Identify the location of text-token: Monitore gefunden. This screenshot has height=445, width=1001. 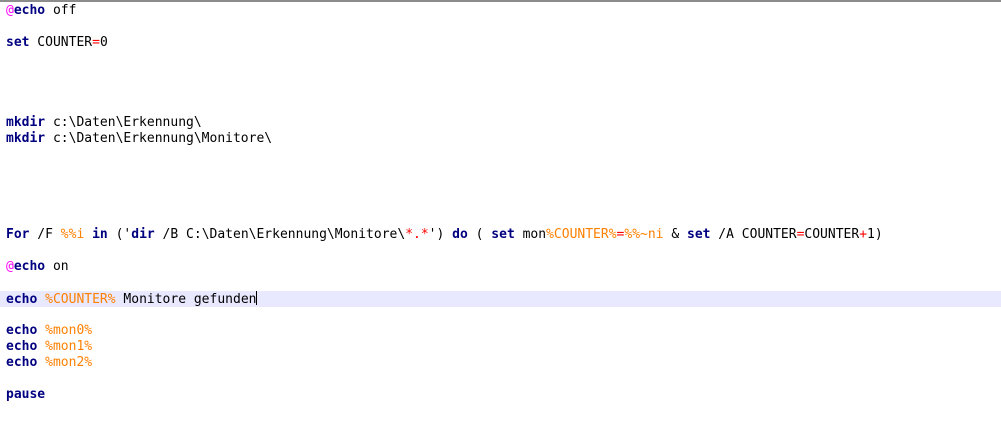
(186, 299).